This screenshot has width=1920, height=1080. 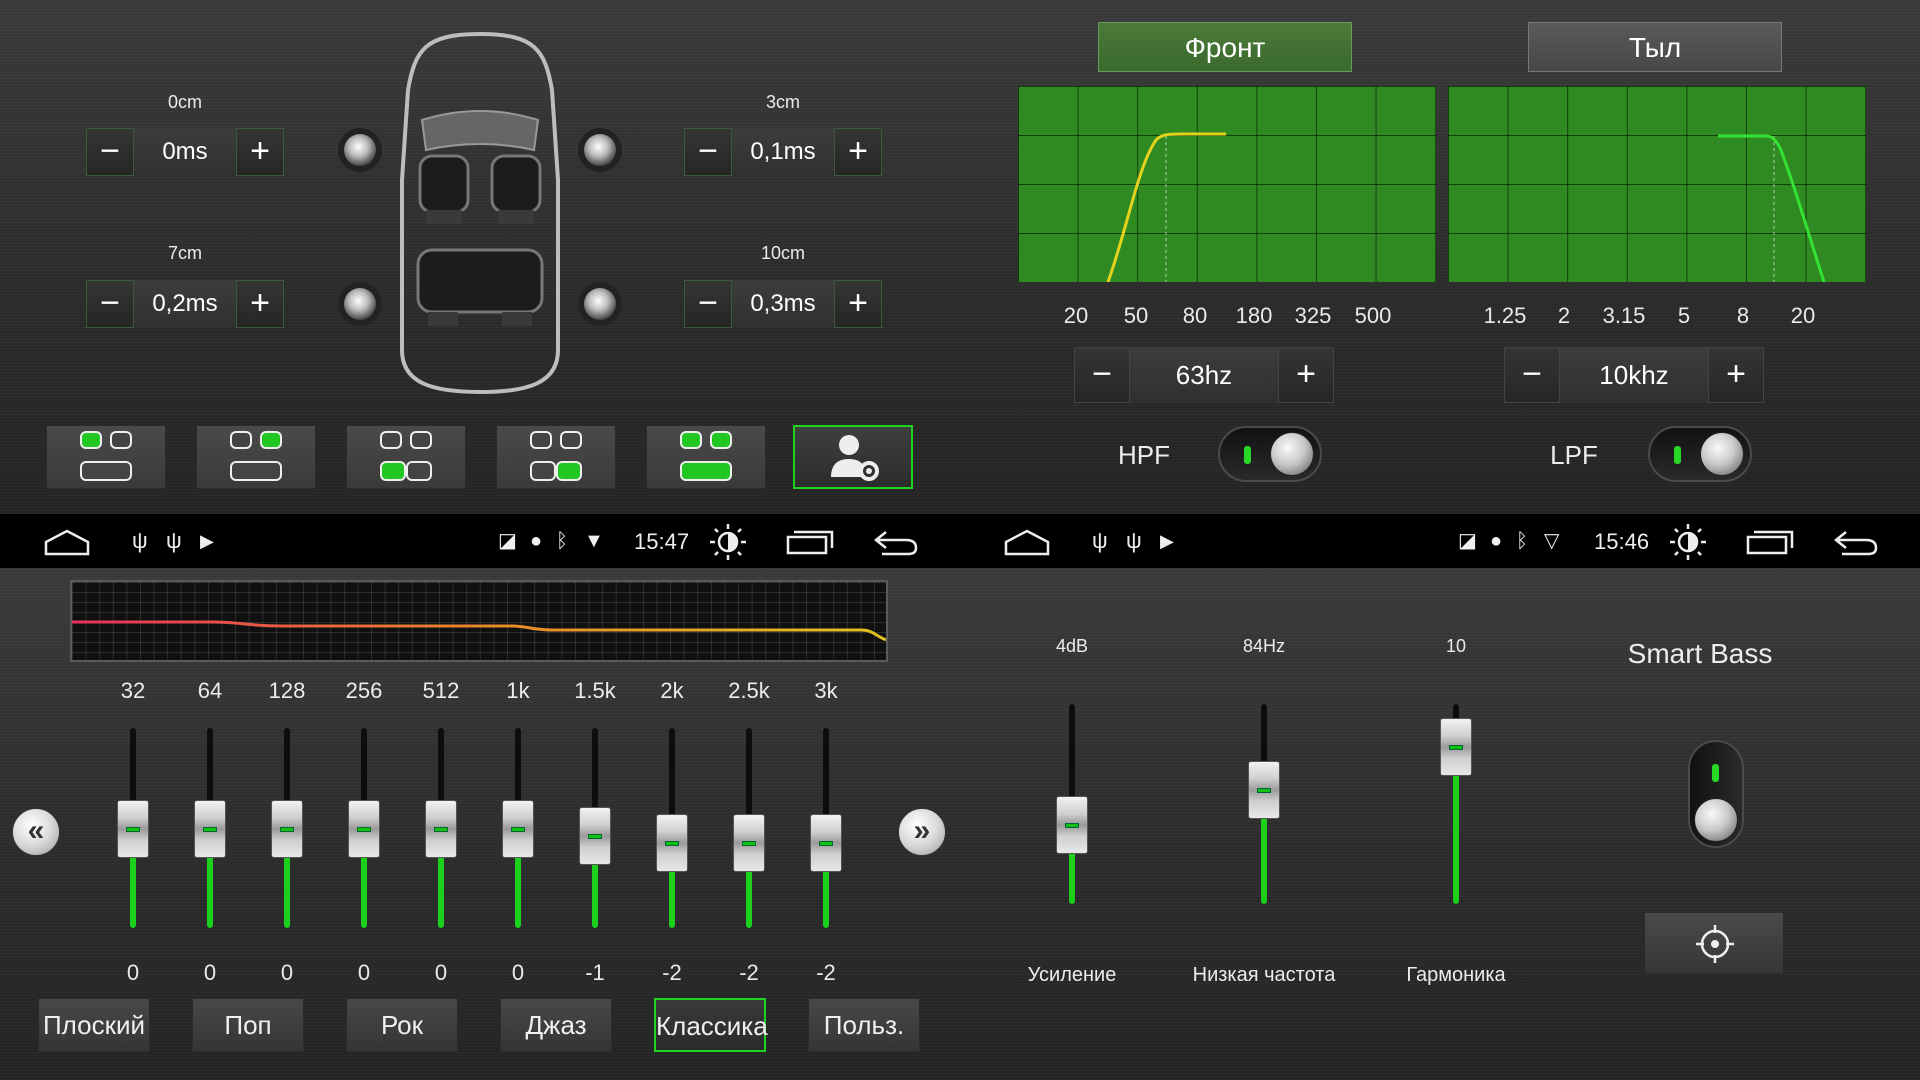 What do you see at coordinates (1247, 455) in the screenshot?
I see `hpf-toggle-led` at bounding box center [1247, 455].